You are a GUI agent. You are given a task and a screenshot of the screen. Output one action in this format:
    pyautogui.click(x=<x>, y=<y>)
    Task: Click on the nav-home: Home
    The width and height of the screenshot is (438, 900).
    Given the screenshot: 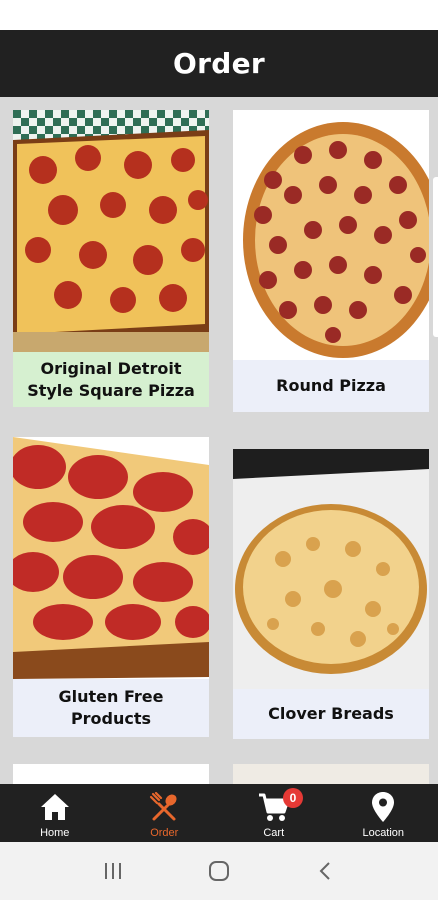 What is the action you would take?
    pyautogui.click(x=55, y=813)
    